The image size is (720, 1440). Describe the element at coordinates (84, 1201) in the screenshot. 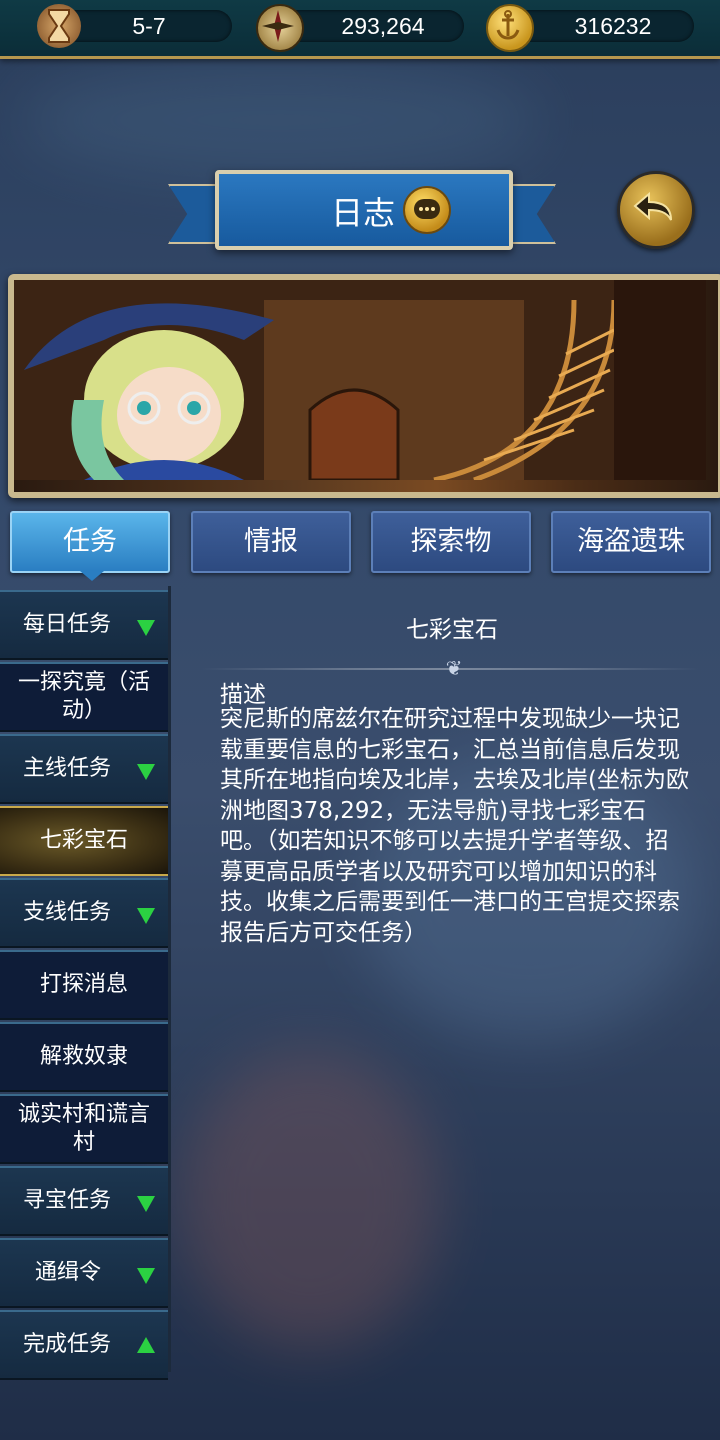

I see `sidebar-item-treasure: 寻宝任务` at that location.